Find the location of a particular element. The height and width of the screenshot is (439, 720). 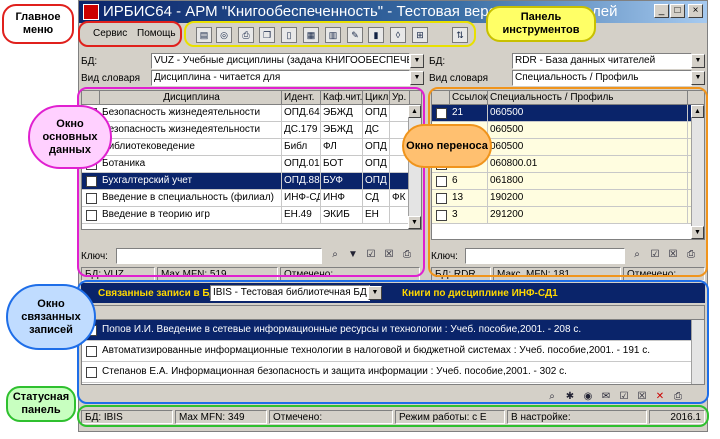

right-dict-label: Вид словаря is located at coordinates (459, 78).